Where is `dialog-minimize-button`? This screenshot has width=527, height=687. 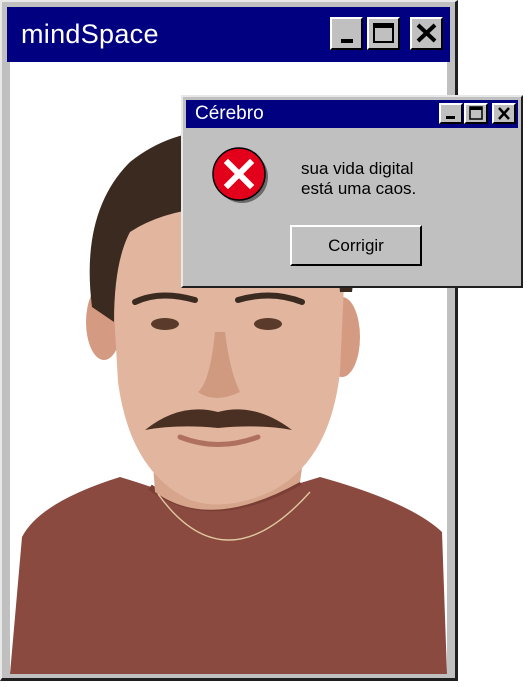 dialog-minimize-button is located at coordinates (451, 113).